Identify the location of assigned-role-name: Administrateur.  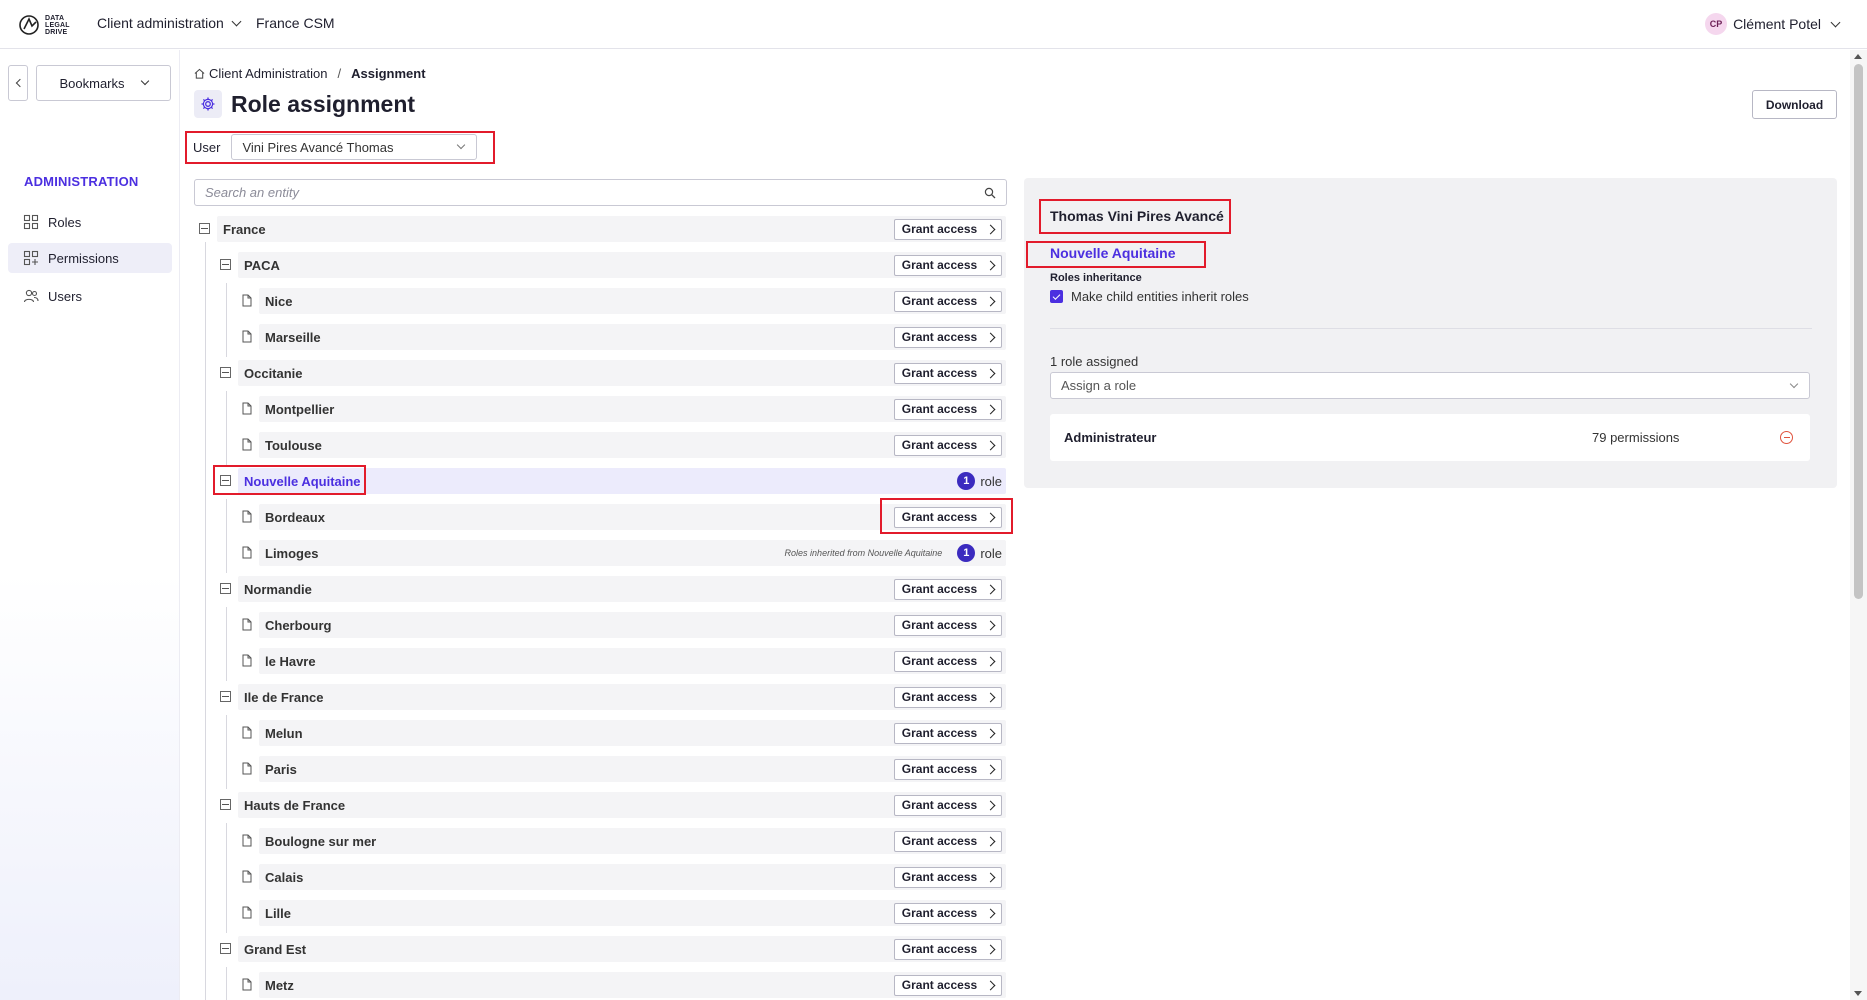
(1110, 437).